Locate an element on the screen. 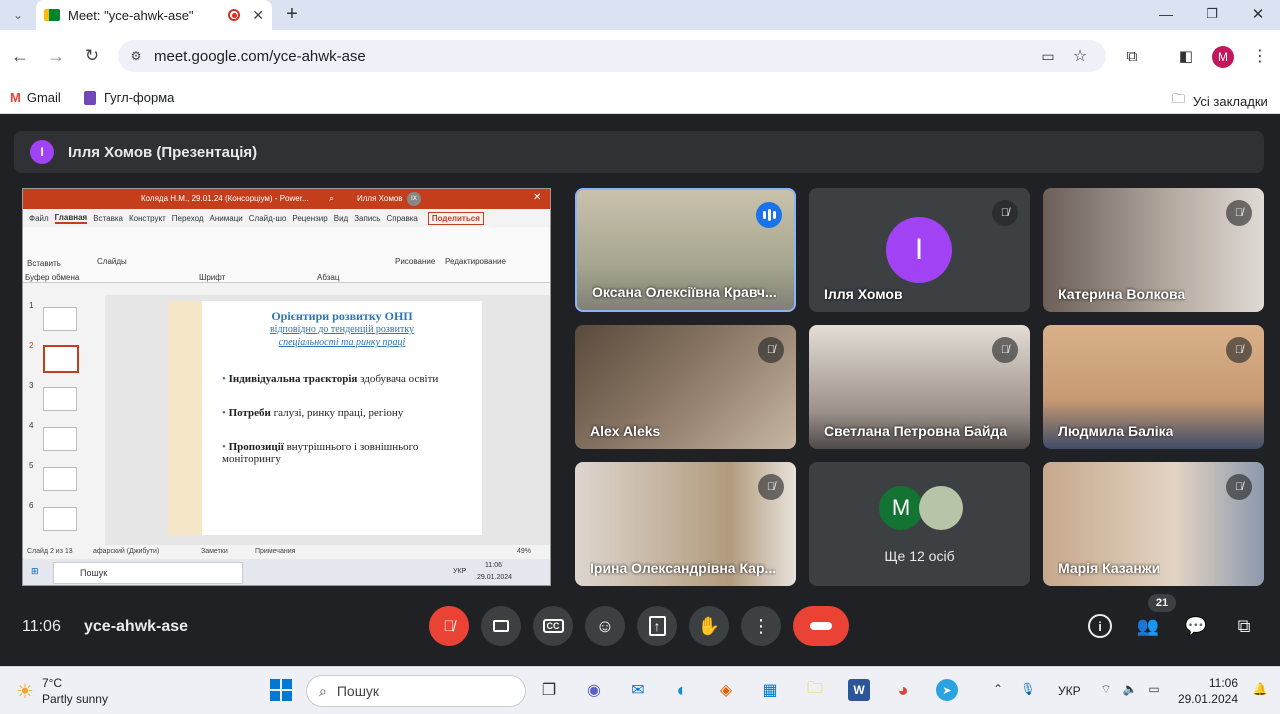 The height and width of the screenshot is (714, 1280). wifi-icon: ⌔ is located at coordinates (1106, 689).